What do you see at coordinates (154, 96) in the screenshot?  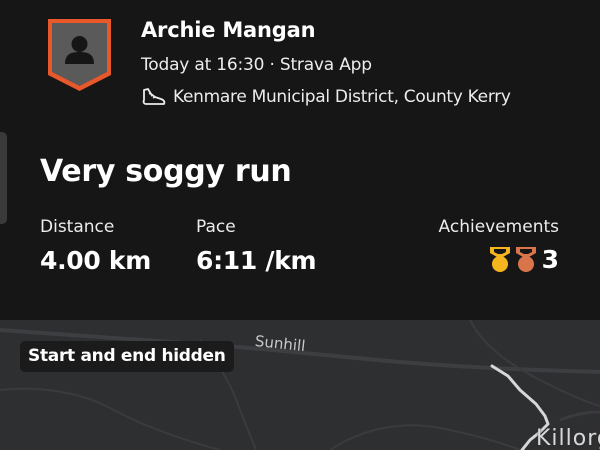 I see `shoe-icon` at bounding box center [154, 96].